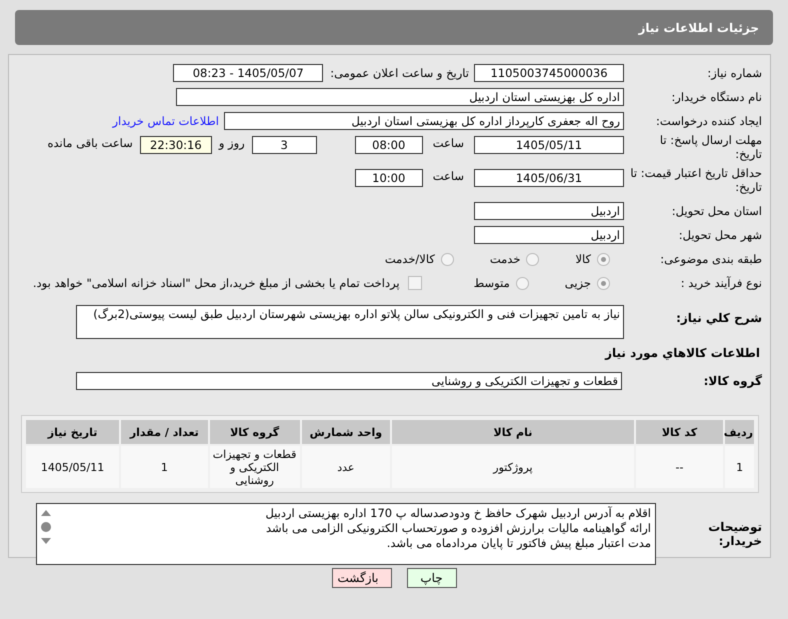 This screenshot has height=619, width=788. I want to click on note-line: مدت اعتبار مبلغ پیش فاکتور تا پایان مردادماه می باشد., so click(518, 543).